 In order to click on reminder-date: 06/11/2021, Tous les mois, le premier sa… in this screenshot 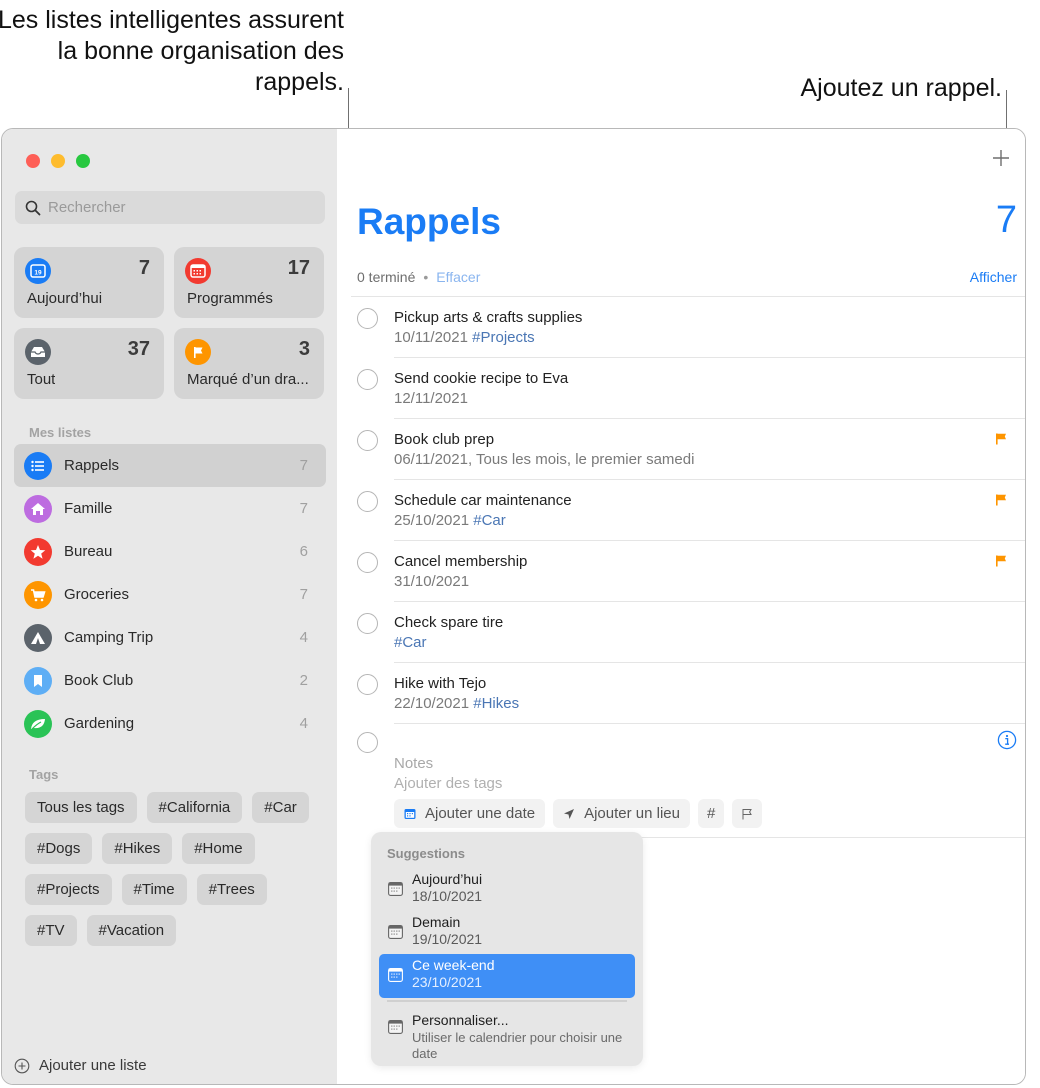, I will do `click(544, 459)`.